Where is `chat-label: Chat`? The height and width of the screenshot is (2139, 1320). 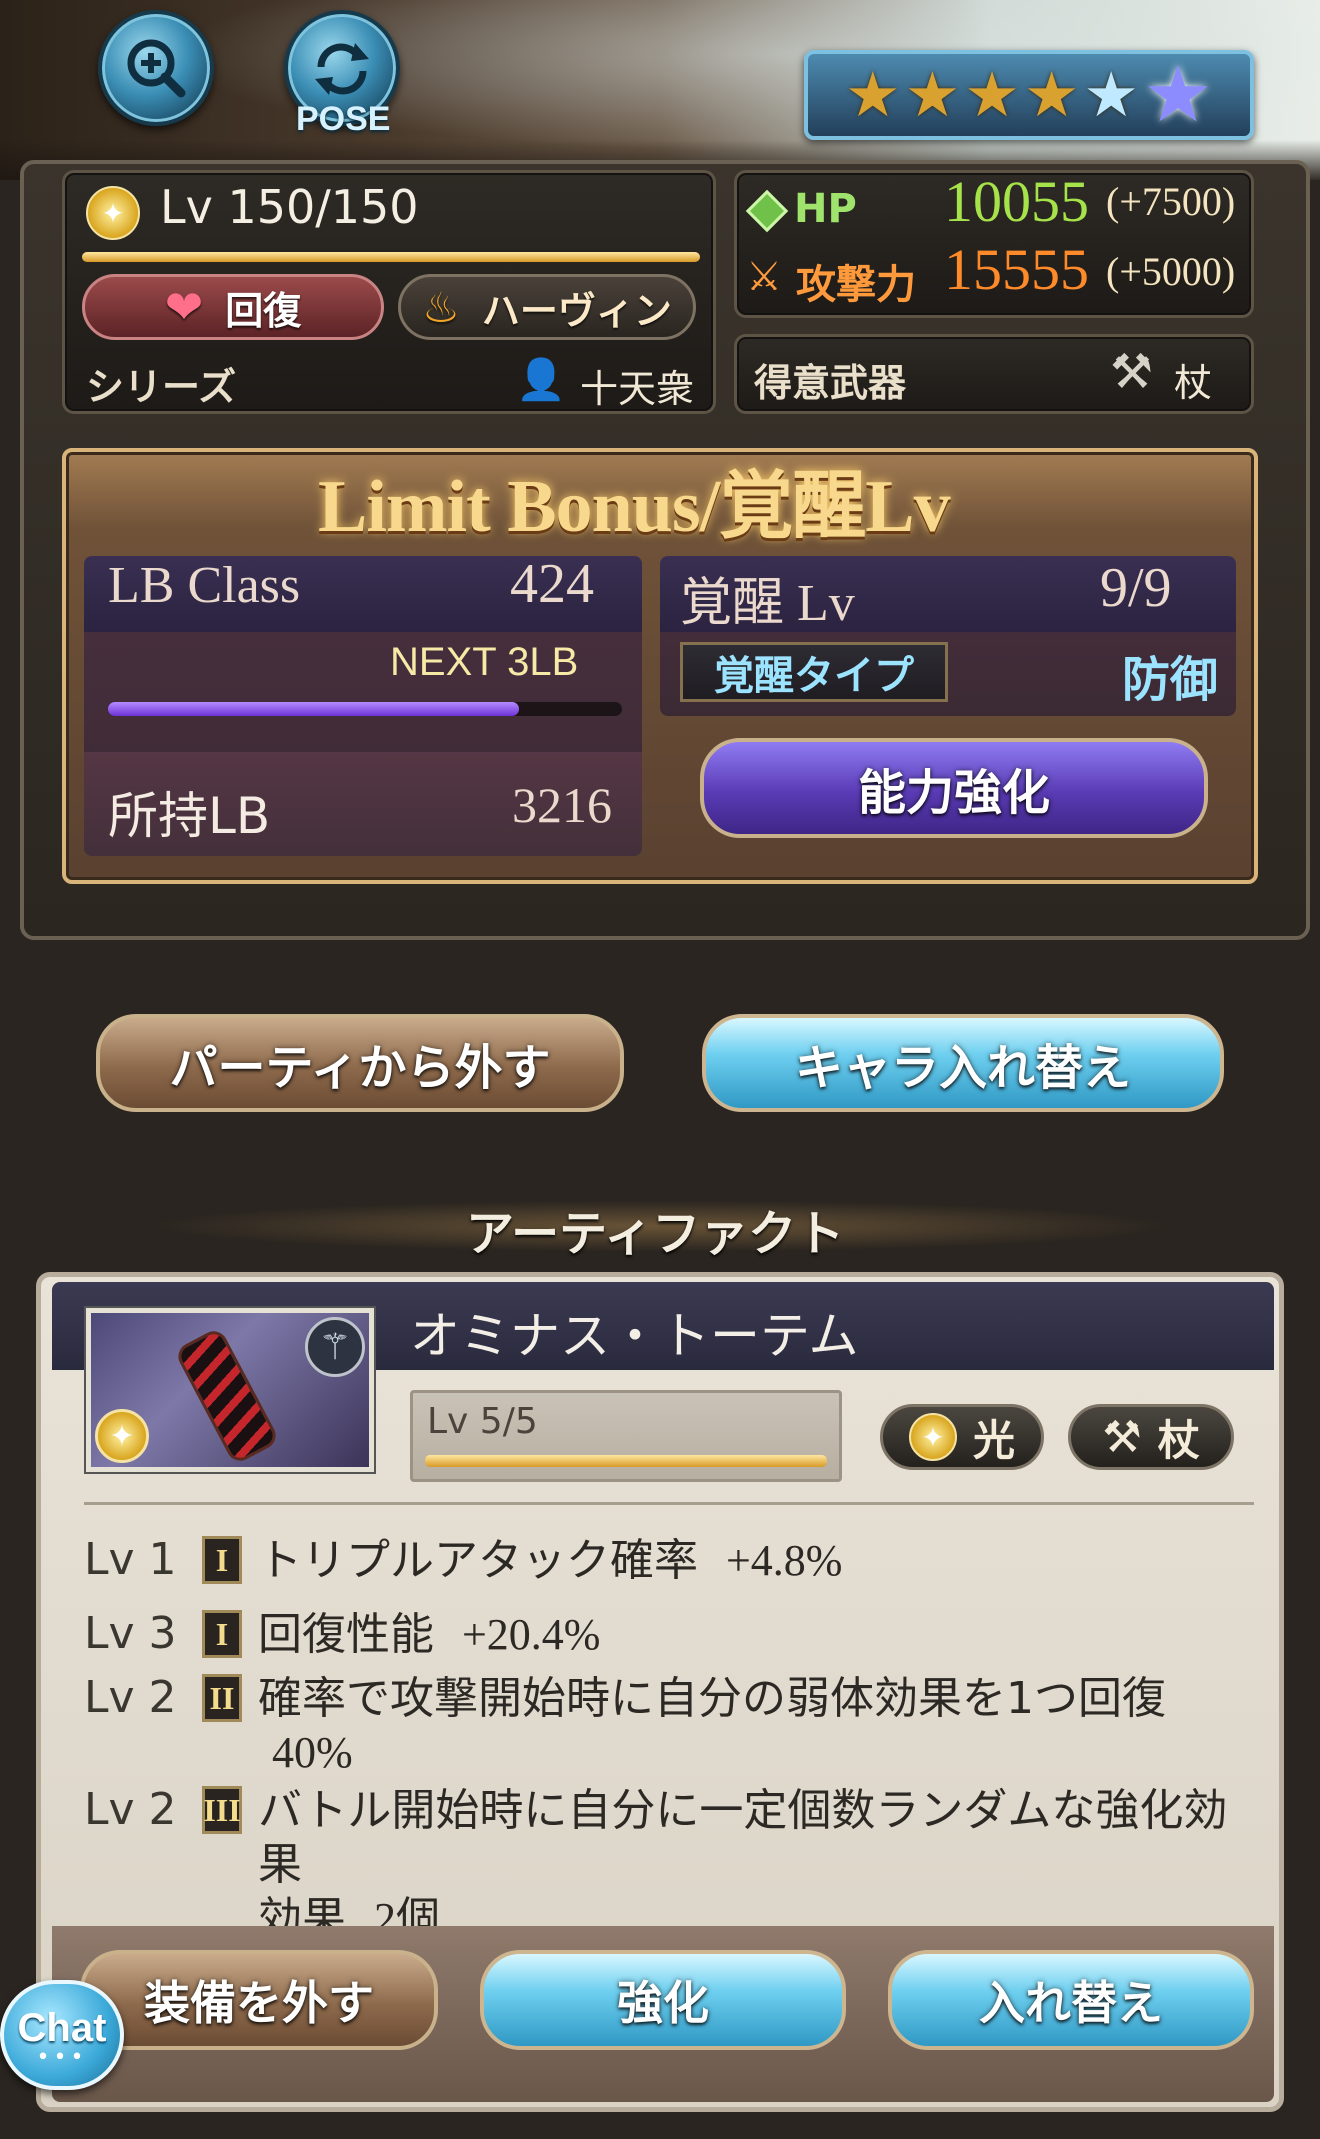 chat-label: Chat is located at coordinates (62, 2027).